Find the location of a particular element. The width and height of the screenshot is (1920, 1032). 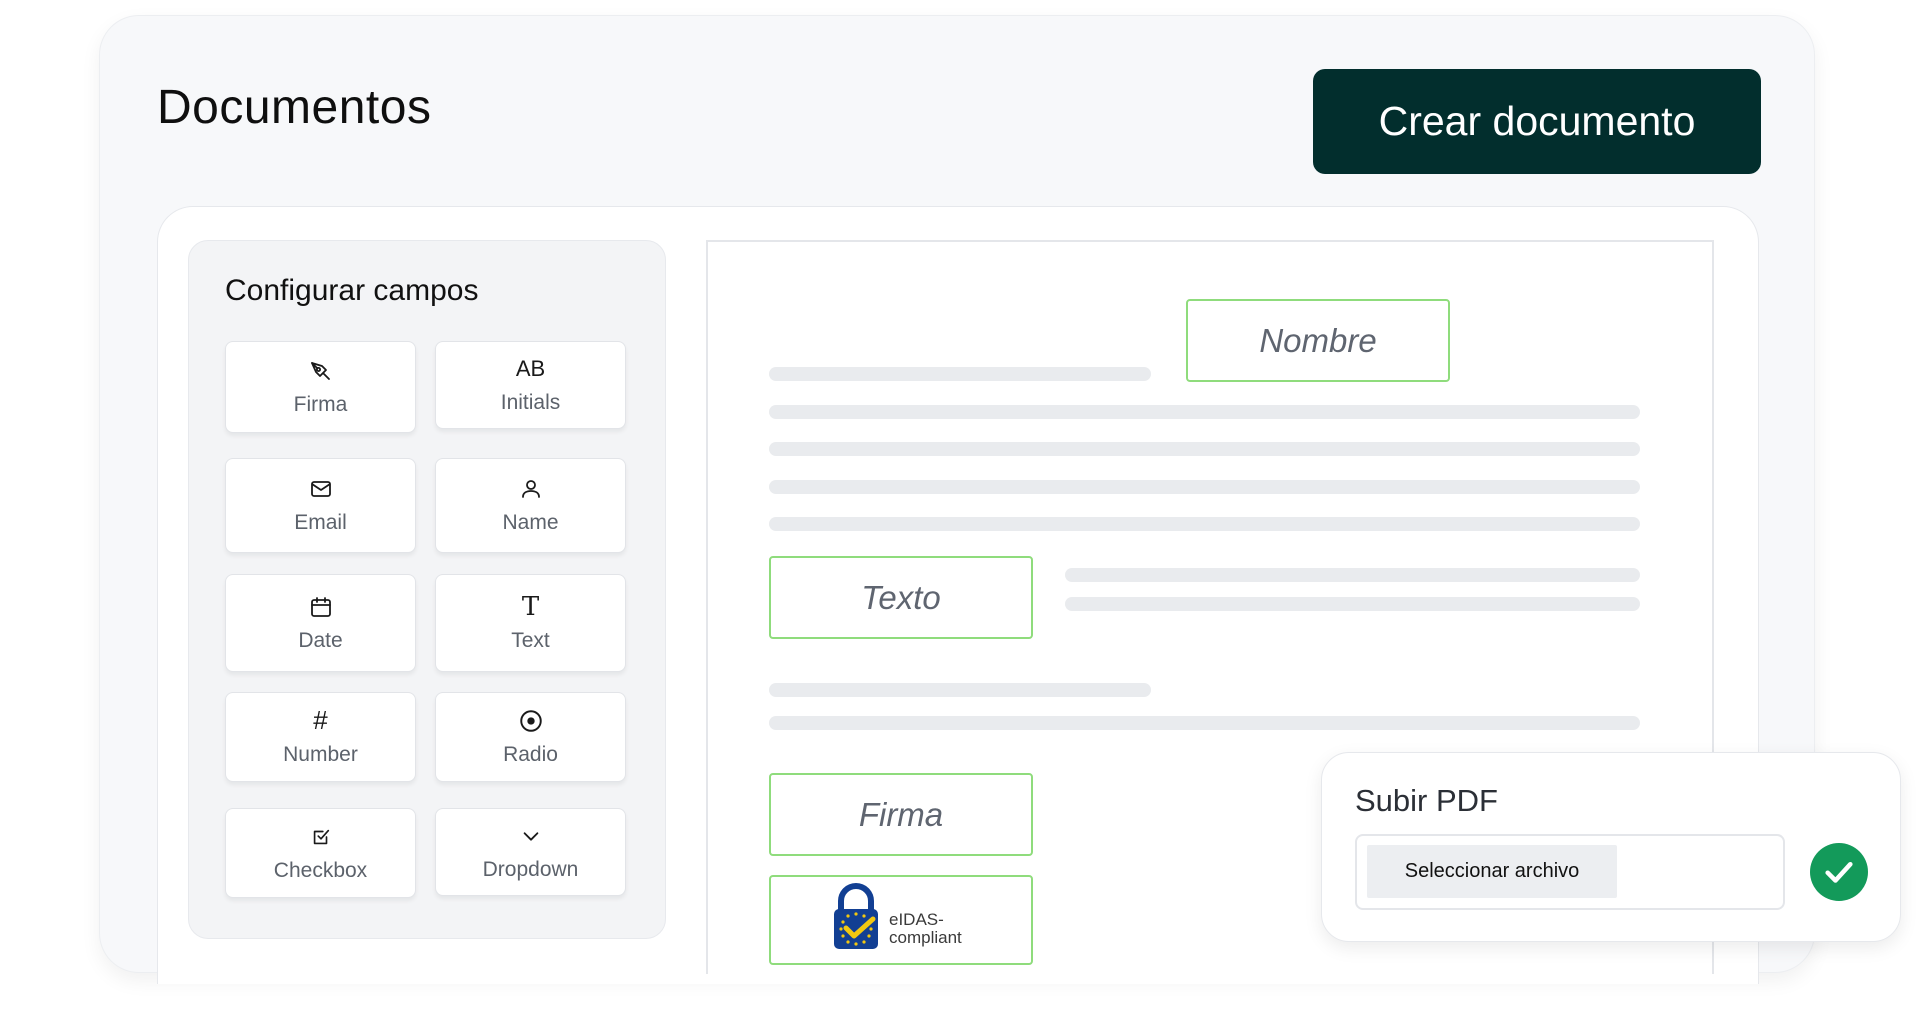

field-email-button: Email is located at coordinates (320, 505).